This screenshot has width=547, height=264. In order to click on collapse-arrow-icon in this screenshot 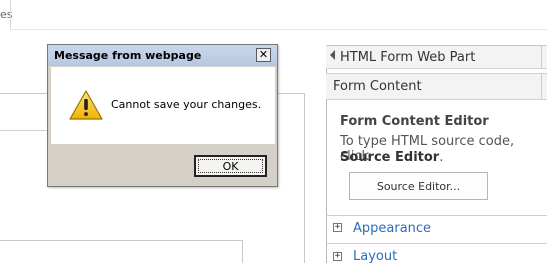, I will do `click(332, 55)`.